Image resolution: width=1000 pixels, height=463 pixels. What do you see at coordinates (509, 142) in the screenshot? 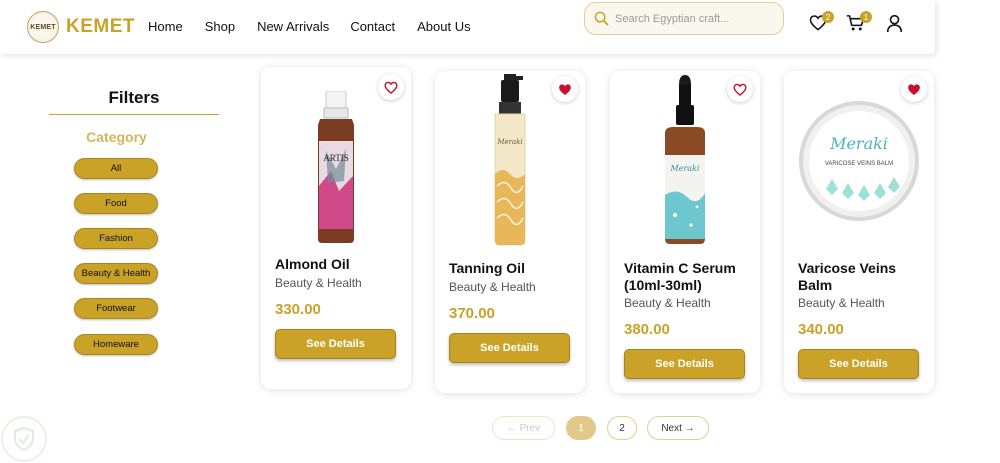
I see `tanning-oil-label-text: Meraki` at bounding box center [509, 142].